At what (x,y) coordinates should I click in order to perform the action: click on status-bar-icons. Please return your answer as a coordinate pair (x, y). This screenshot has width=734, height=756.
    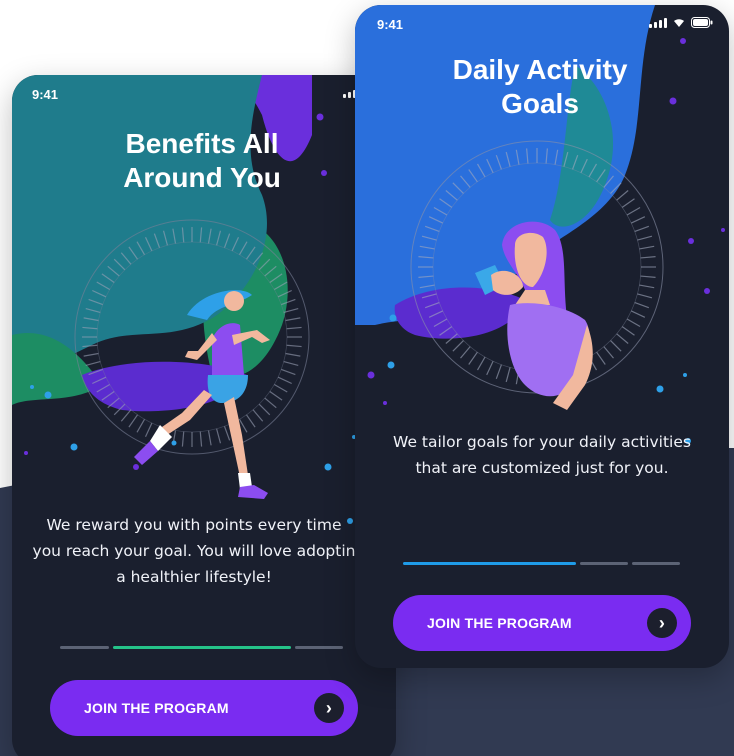
    Looking at the image, I should click on (681, 22).